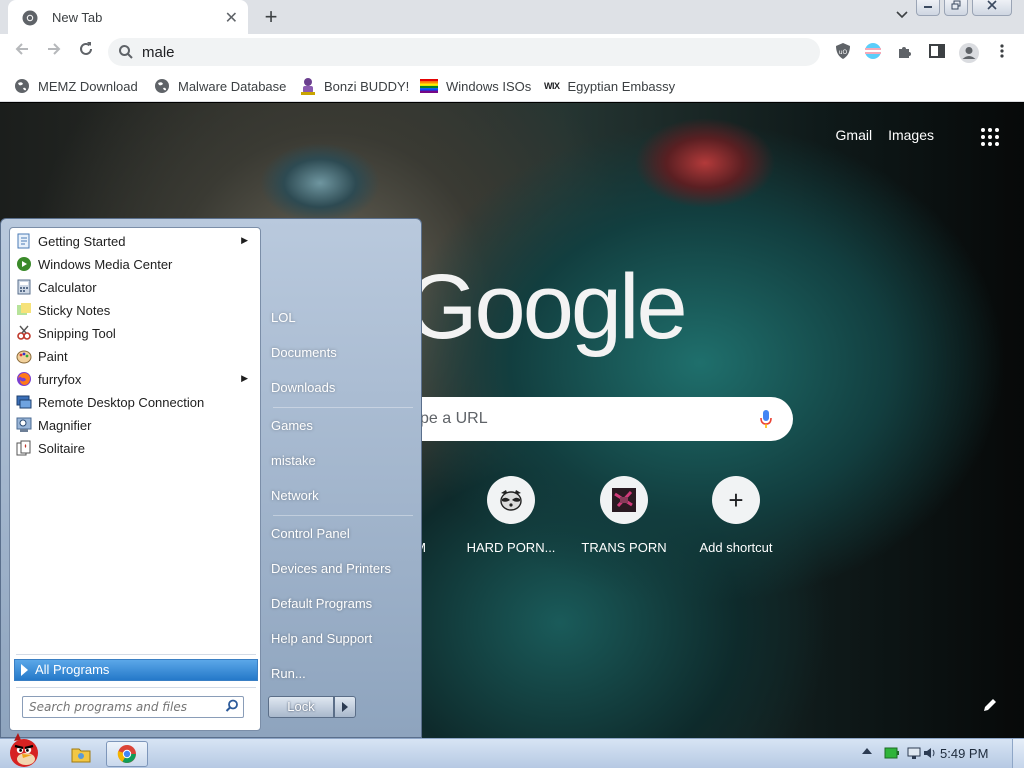 This screenshot has width=1024, height=768. What do you see at coordinates (24, 309) in the screenshot?
I see `sticky-notes-icon` at bounding box center [24, 309].